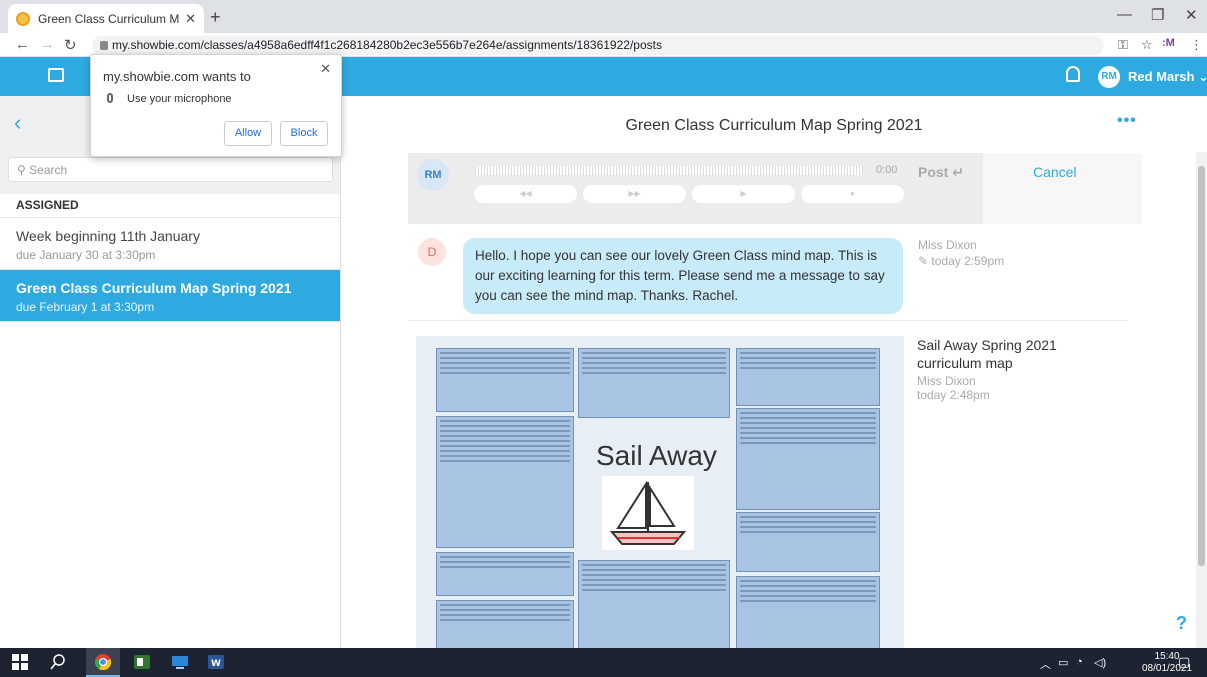 The width and height of the screenshot is (1207, 677). What do you see at coordinates (85, 307) in the screenshot?
I see `assignment-due: due February 1 at 3:30pm` at bounding box center [85, 307].